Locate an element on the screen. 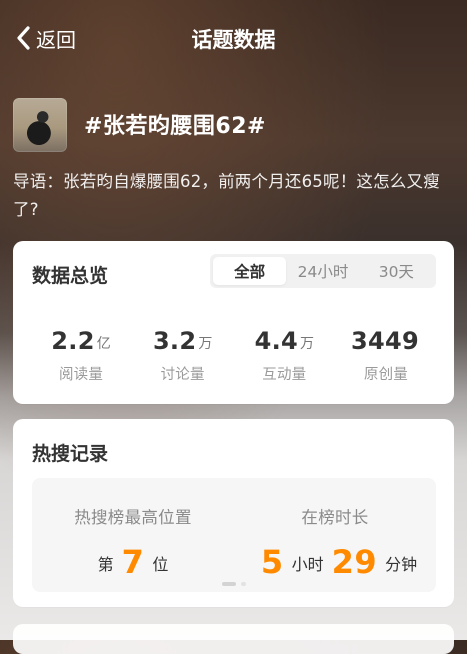  hot-duration-value: 5 小时 29 分钟 is located at coordinates (335, 560).